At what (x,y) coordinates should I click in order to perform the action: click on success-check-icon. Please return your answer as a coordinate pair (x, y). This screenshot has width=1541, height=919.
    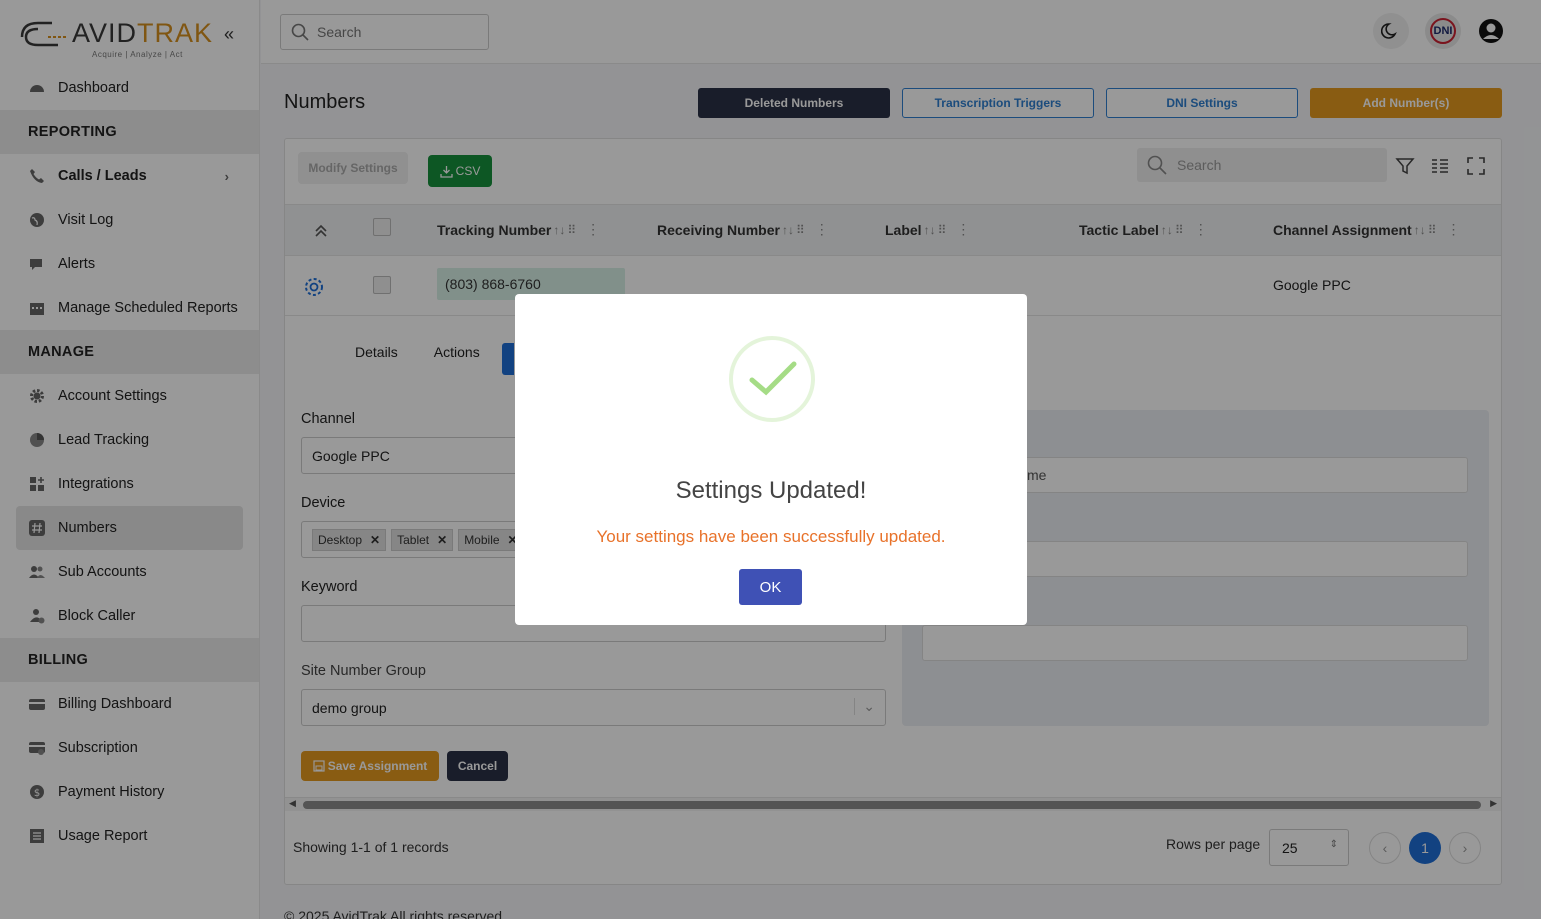
    Looking at the image, I should click on (772, 379).